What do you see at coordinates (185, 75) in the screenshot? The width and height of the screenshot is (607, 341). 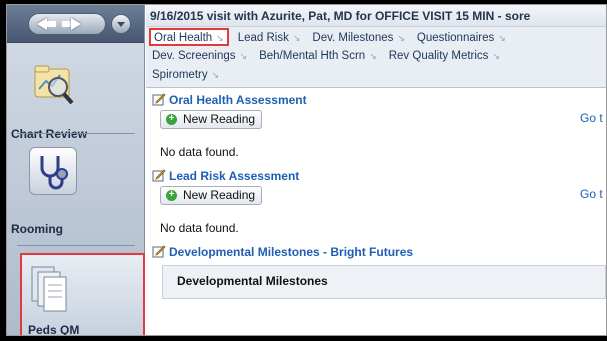 I see `tab-spirometry: Spirometry ↘` at bounding box center [185, 75].